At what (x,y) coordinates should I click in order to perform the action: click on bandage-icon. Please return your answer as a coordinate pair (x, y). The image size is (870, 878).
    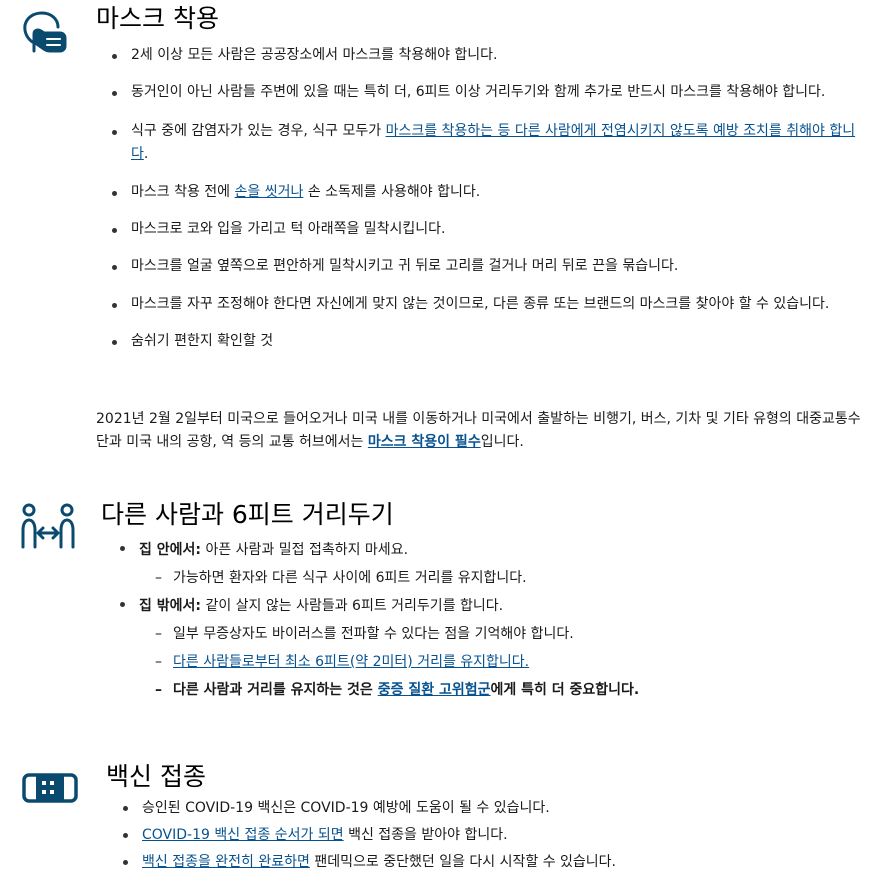
    Looking at the image, I should click on (50, 788).